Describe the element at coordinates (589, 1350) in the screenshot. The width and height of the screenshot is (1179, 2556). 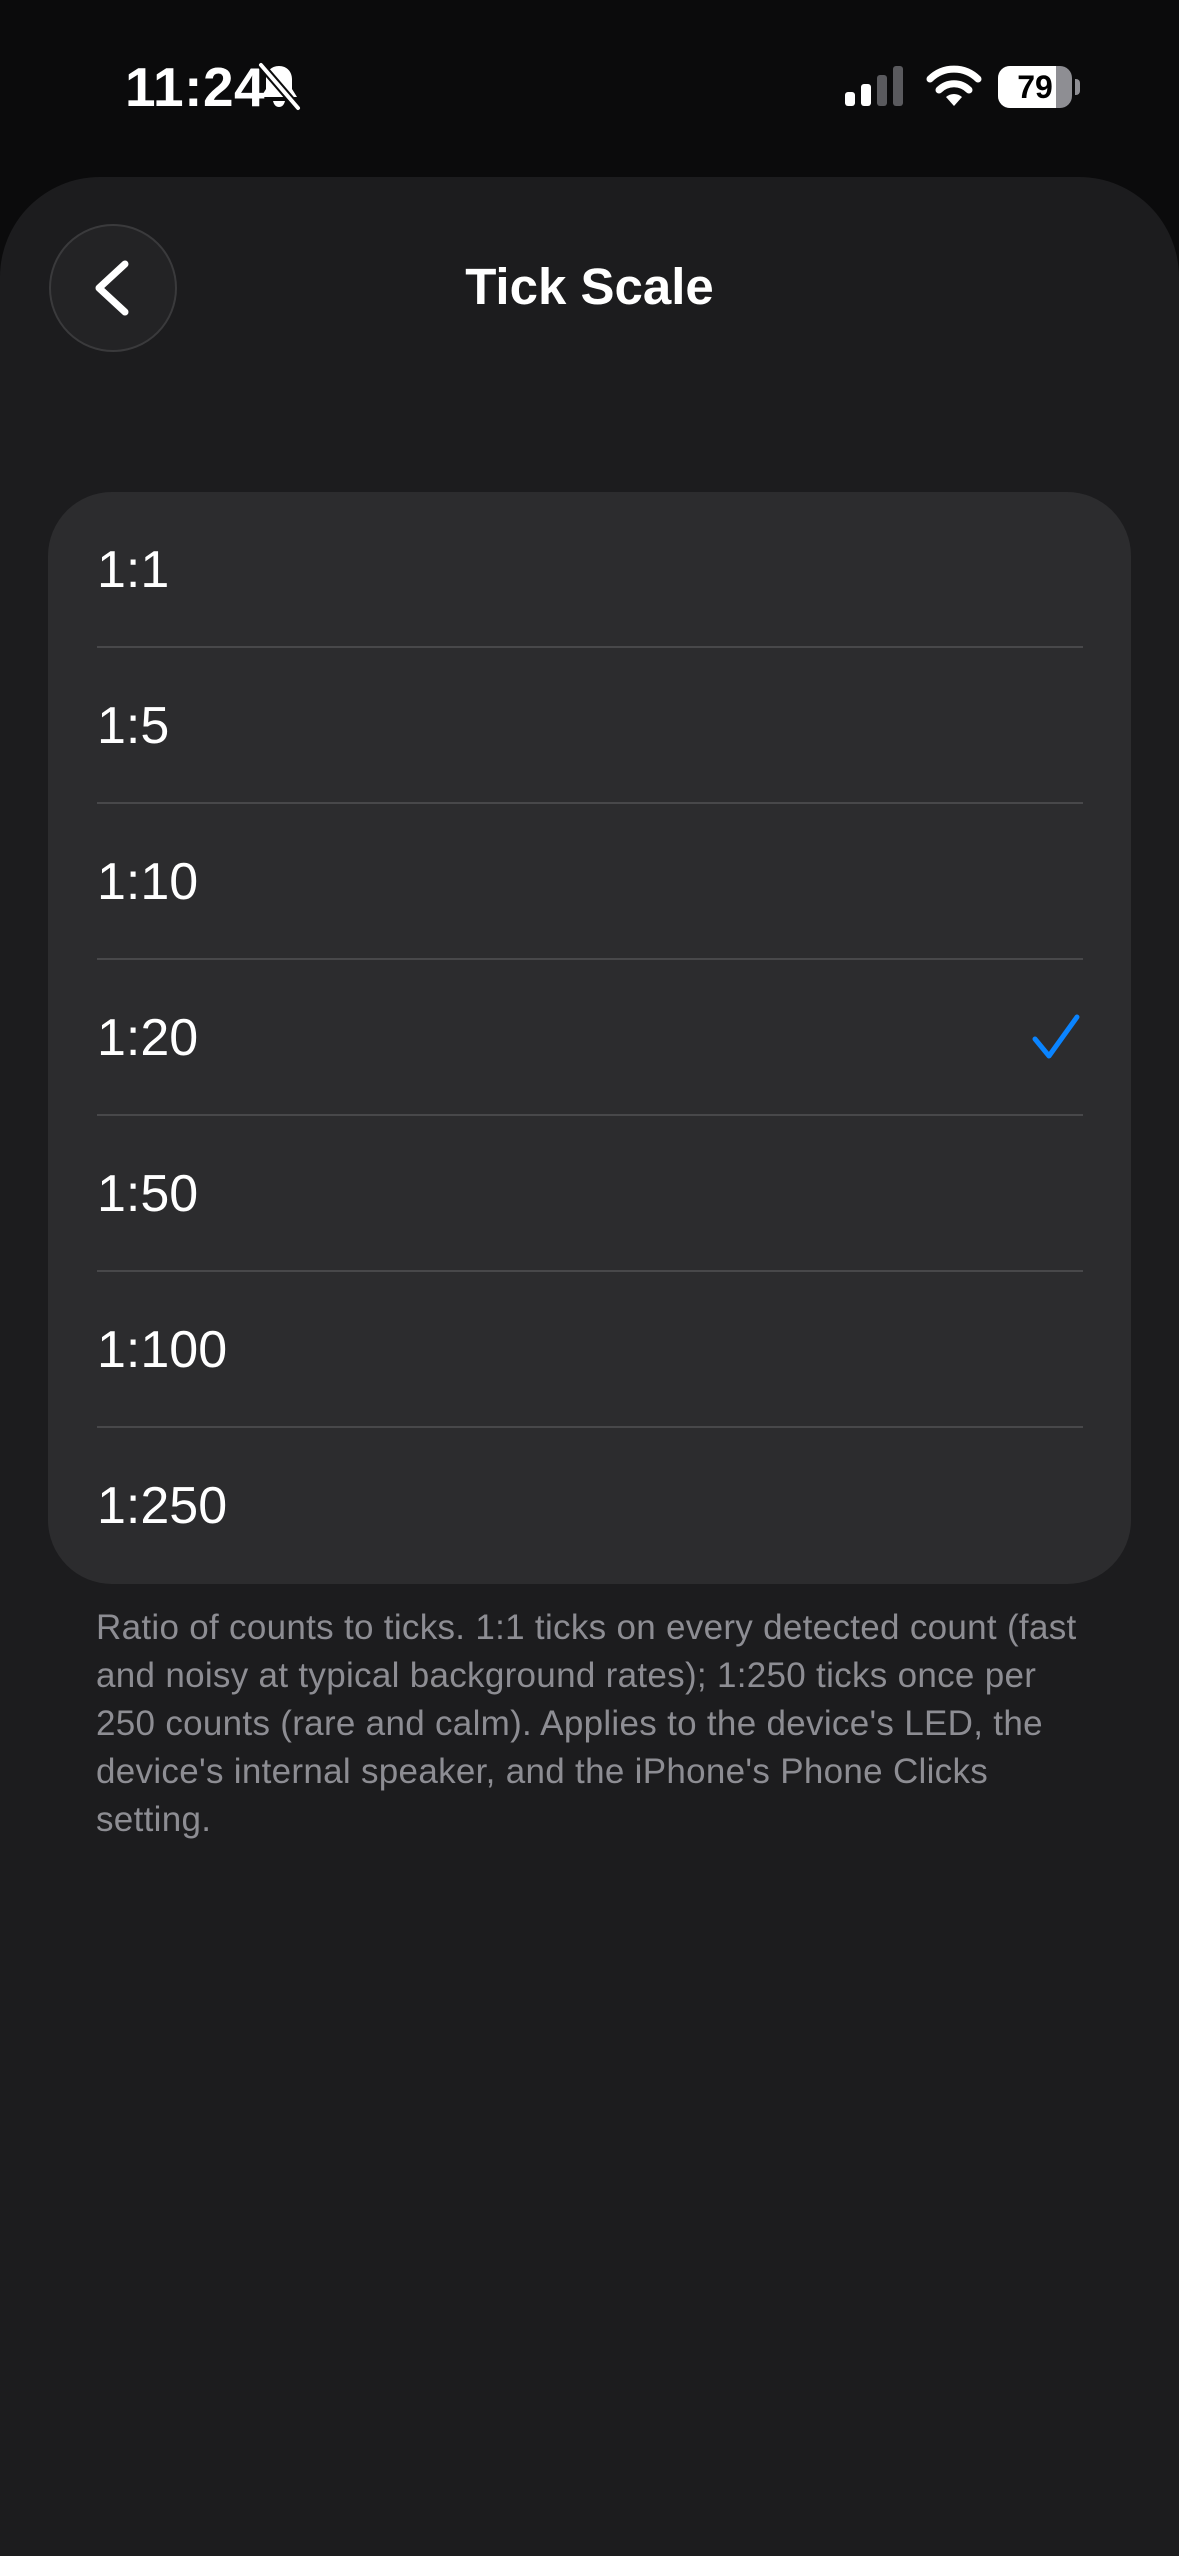
I see `option-row: 1:100` at that location.